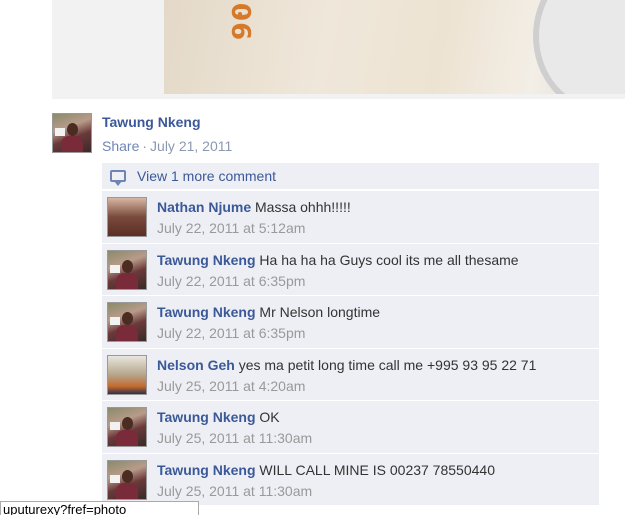 This screenshot has height=523, width=625. I want to click on comment-text: Massa ohhh!!!!!, so click(303, 207).